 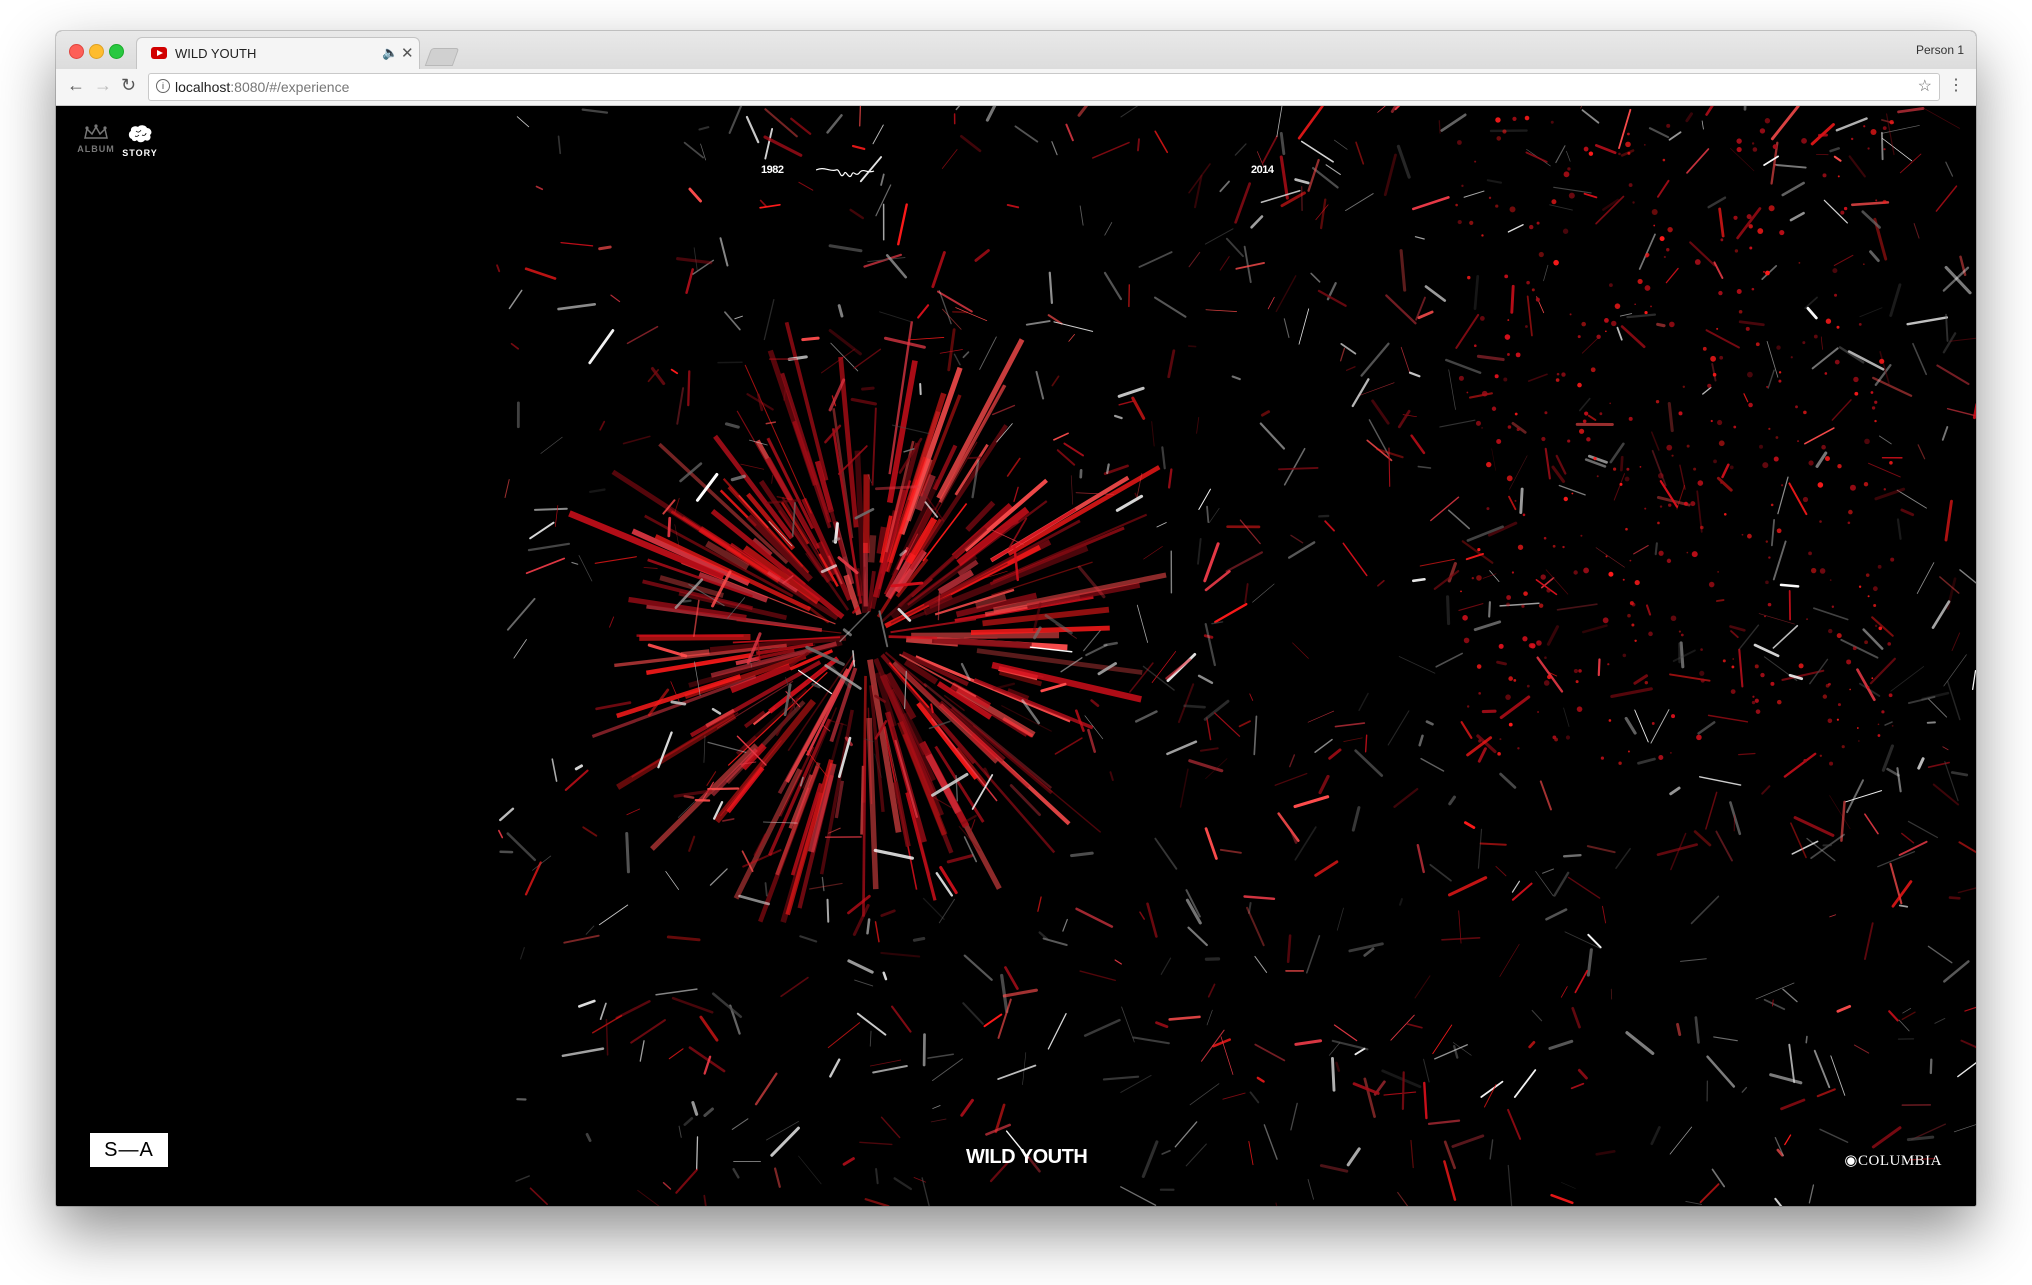 I want to click on forward-arrow-icon: →, so click(x=103, y=85).